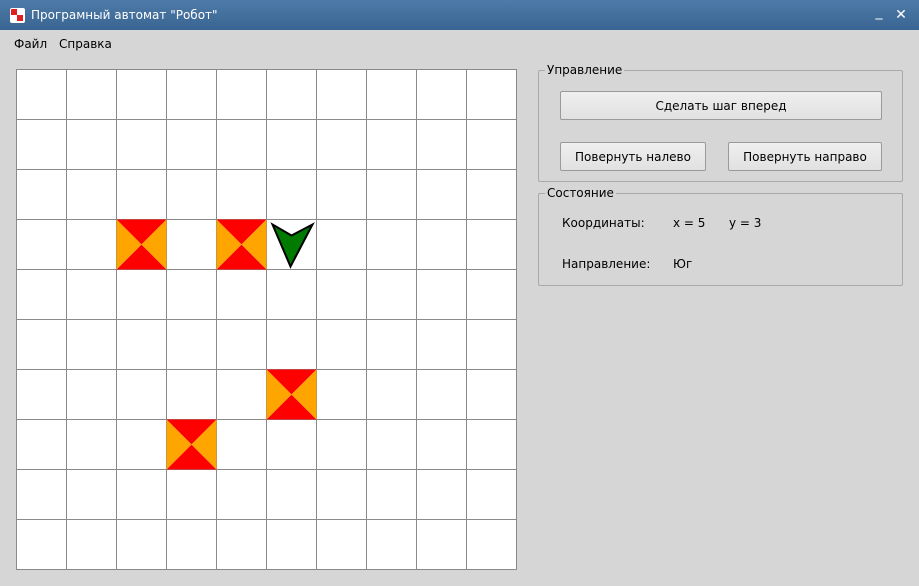  What do you see at coordinates (30, 44) in the screenshot?
I see `menu-file: Файл` at bounding box center [30, 44].